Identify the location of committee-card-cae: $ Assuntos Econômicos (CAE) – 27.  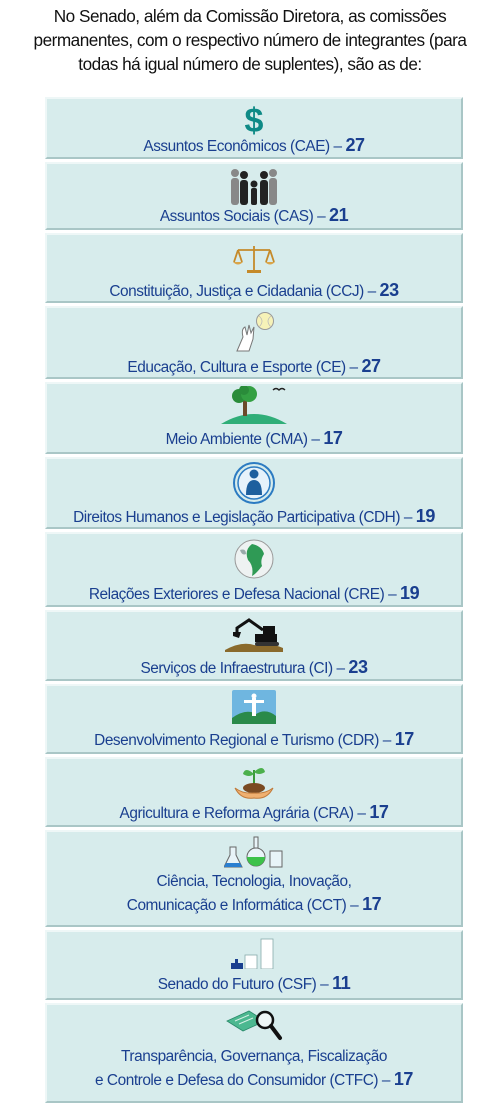
(254, 128).